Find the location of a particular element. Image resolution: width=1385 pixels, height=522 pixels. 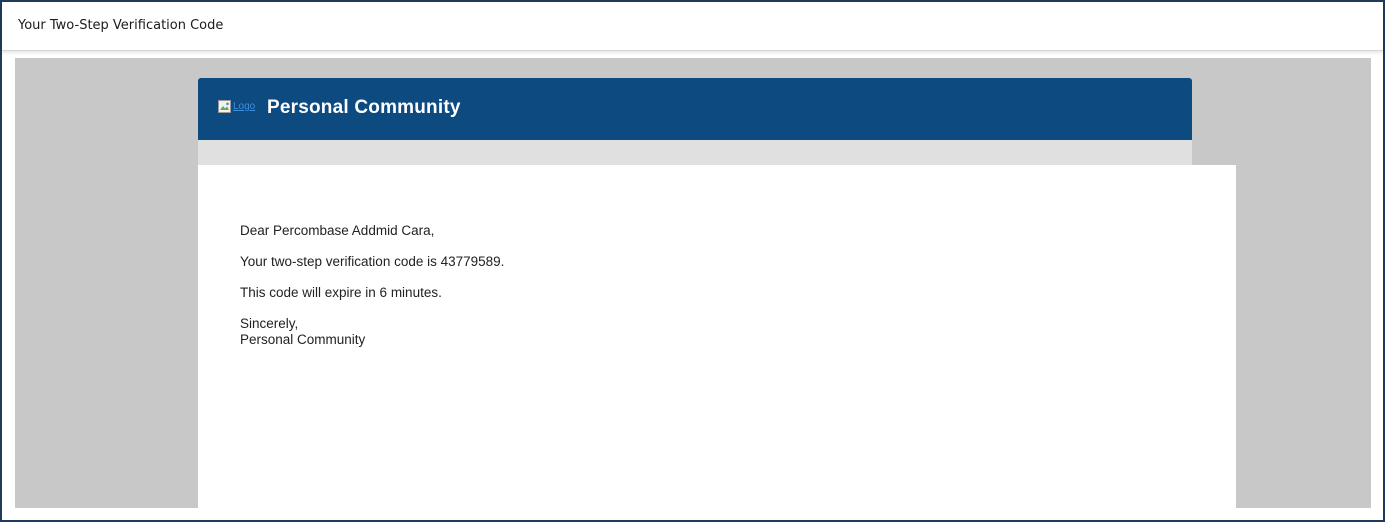

broken-image-icon is located at coordinates (225, 107).